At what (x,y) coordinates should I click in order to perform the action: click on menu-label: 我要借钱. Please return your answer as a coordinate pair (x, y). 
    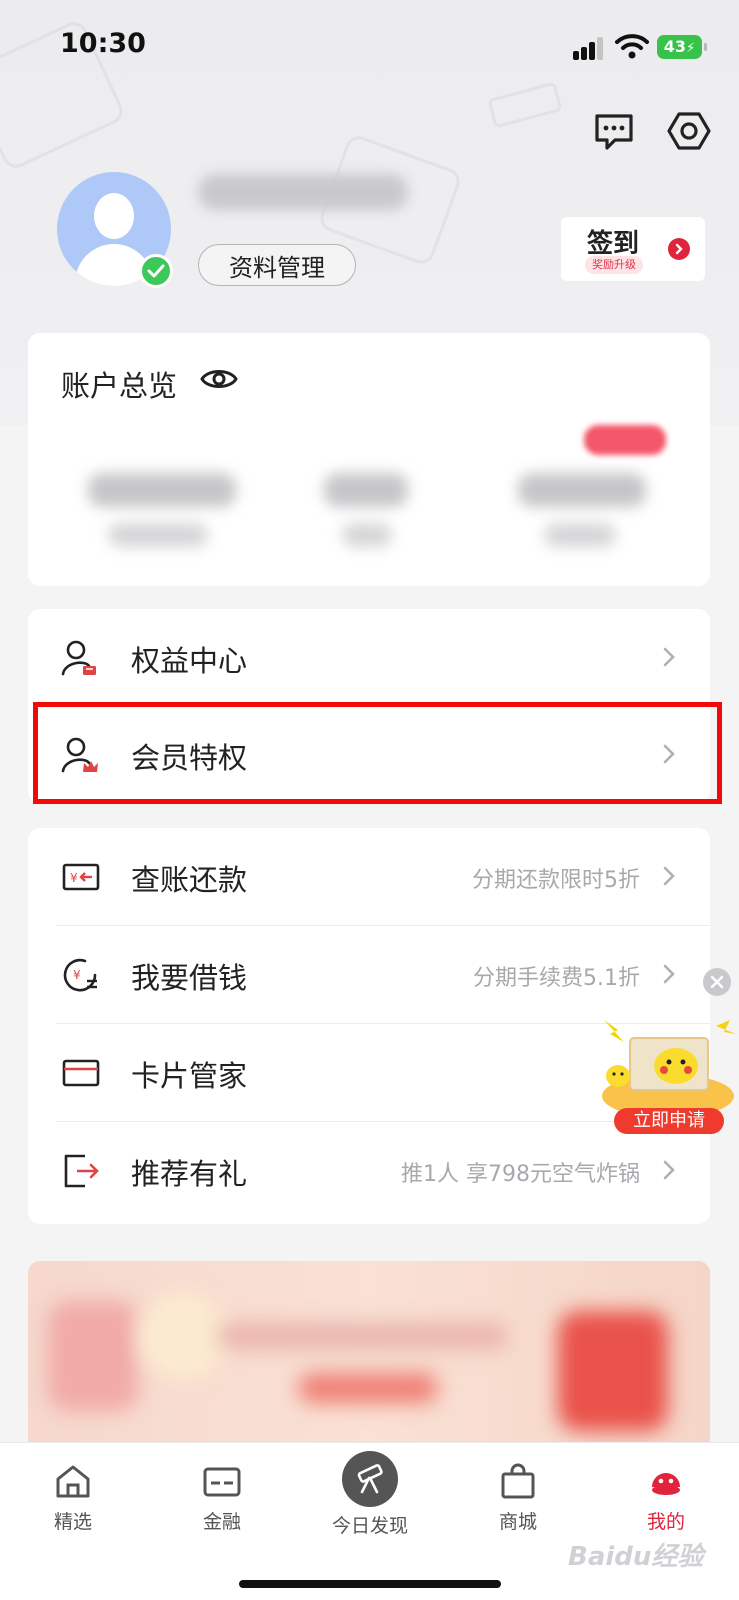
    Looking at the image, I should click on (189, 978).